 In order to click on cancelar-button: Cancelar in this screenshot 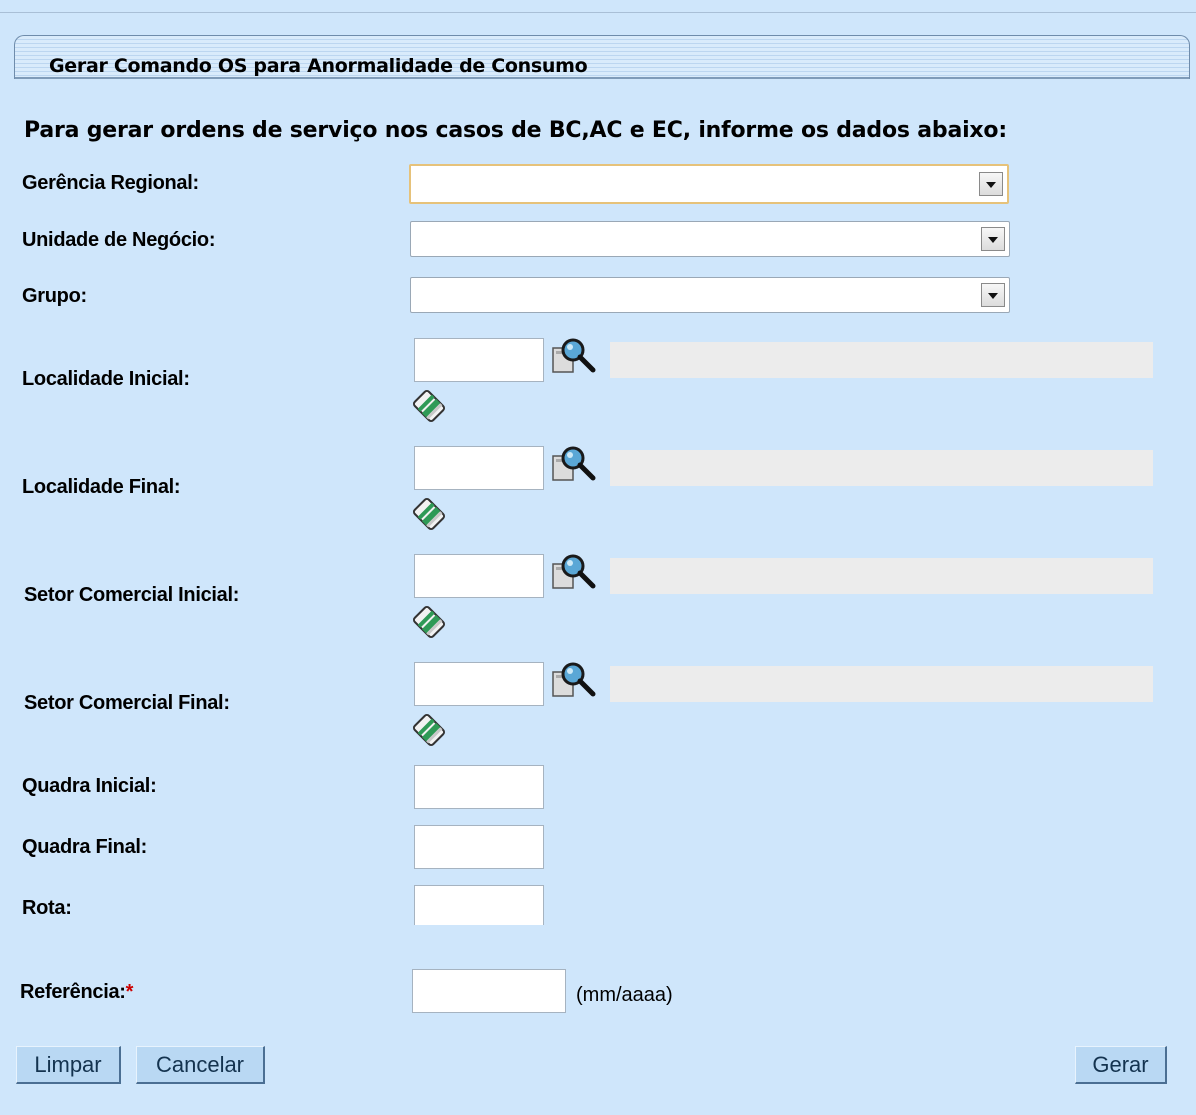, I will do `click(200, 1065)`.